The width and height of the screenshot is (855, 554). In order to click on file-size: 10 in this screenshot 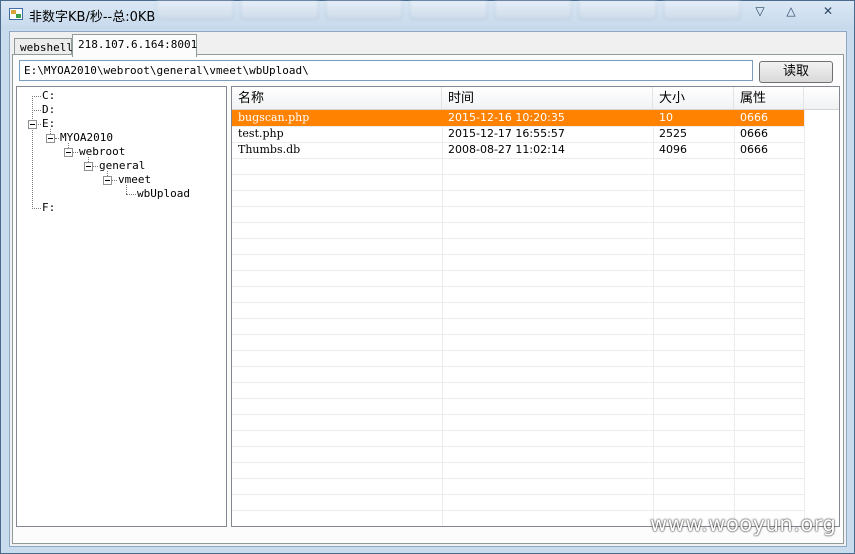, I will do `click(666, 117)`.